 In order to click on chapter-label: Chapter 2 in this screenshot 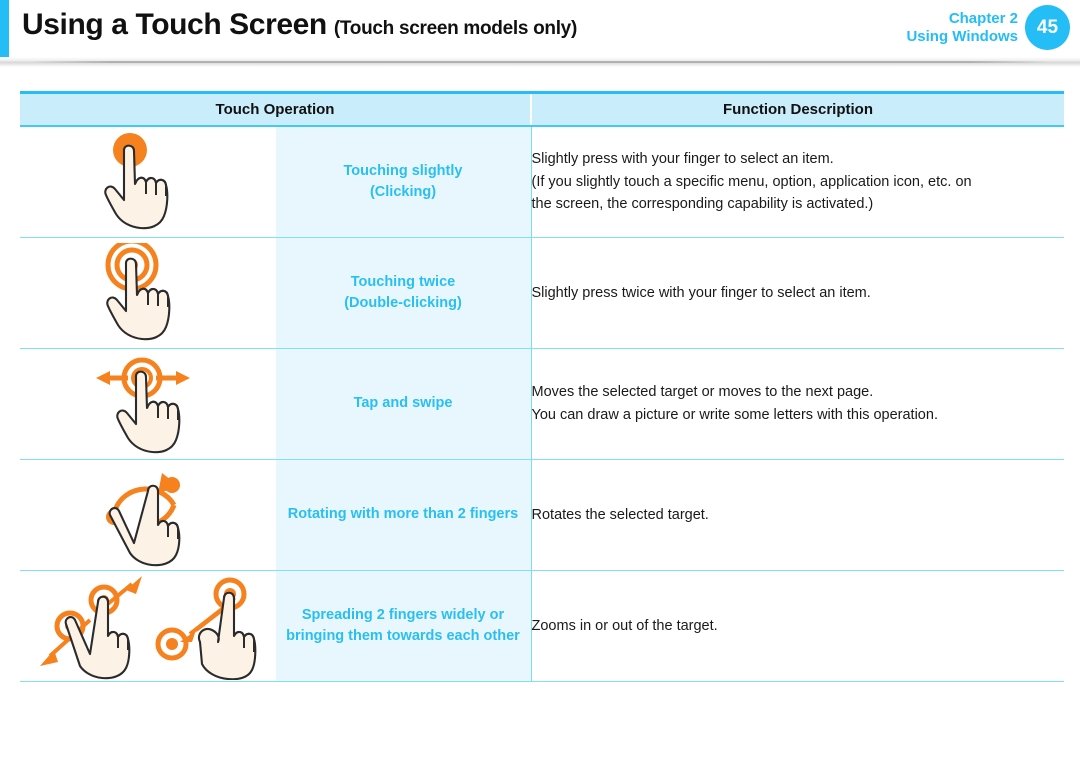, I will do `click(983, 18)`.